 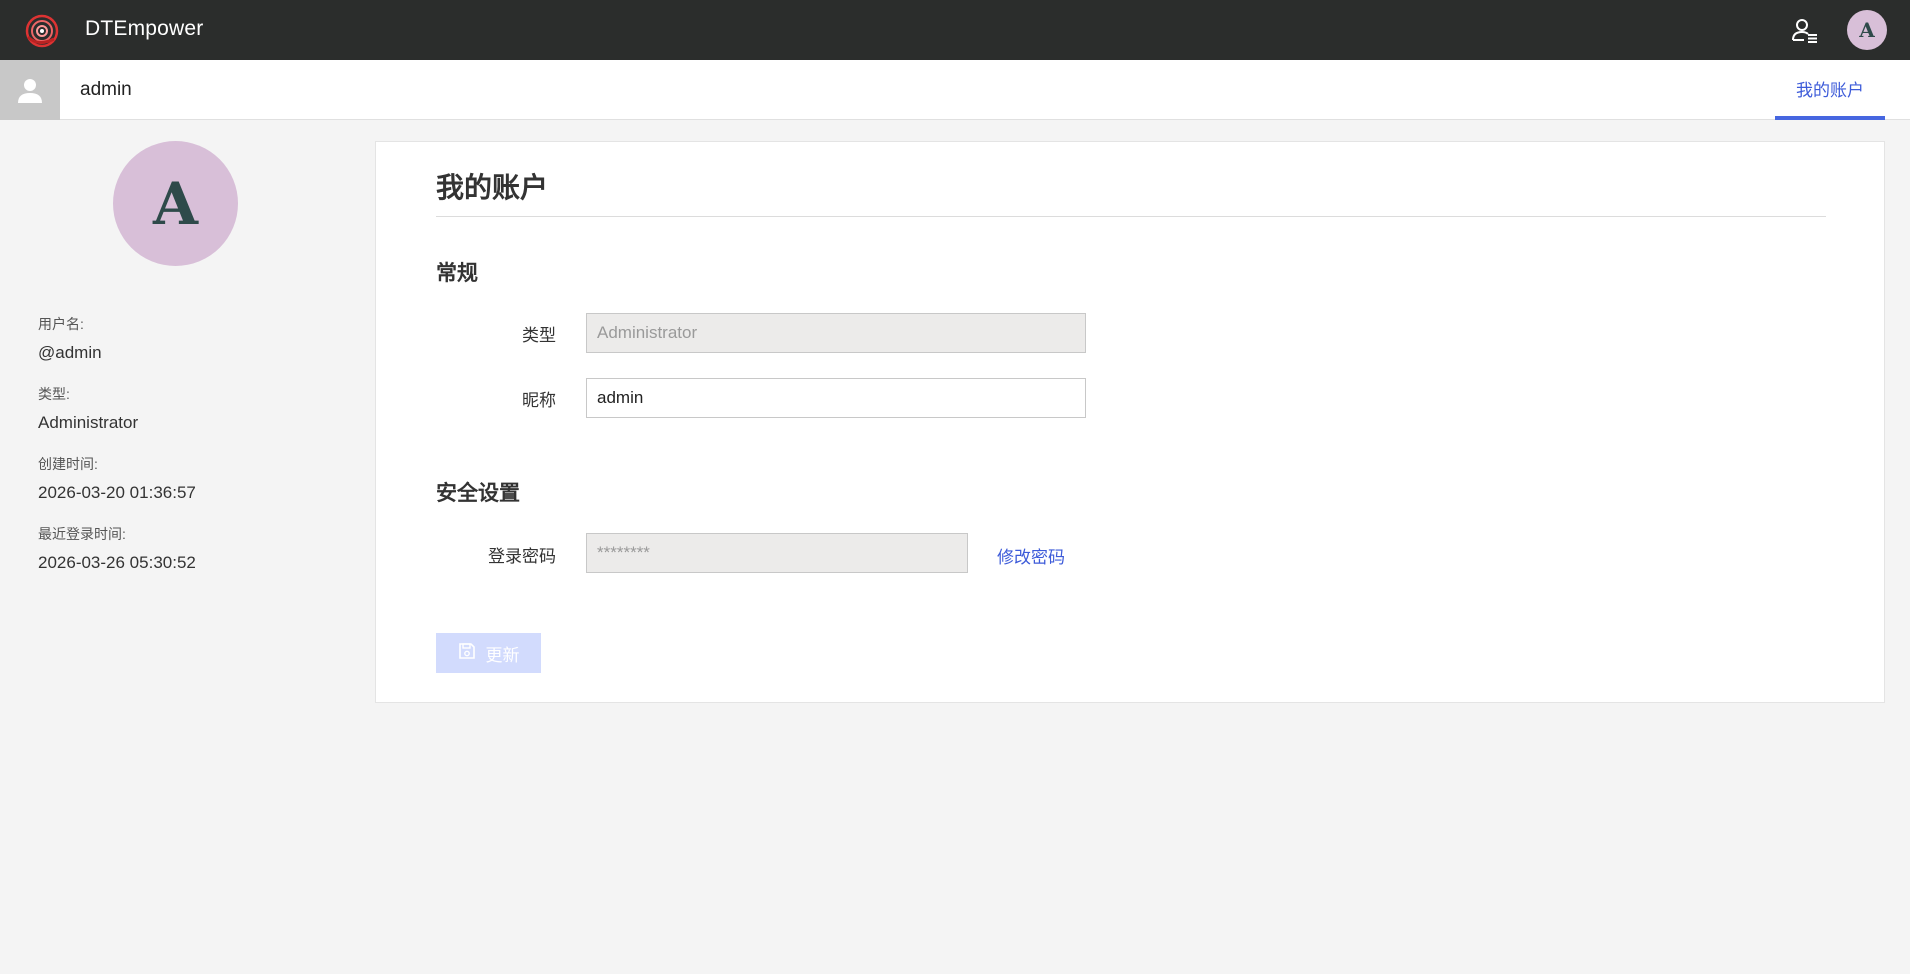 I want to click on card-divider, so click(x=1131, y=216).